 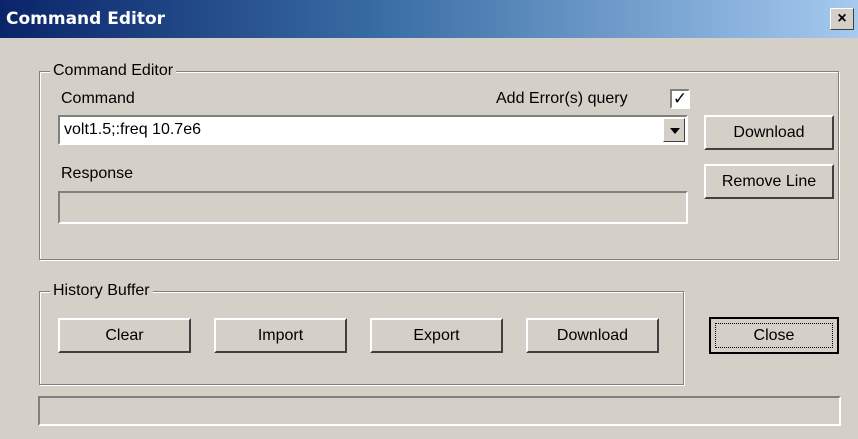 What do you see at coordinates (429, 19) in the screenshot?
I see `title-bar: Command Editor ×` at bounding box center [429, 19].